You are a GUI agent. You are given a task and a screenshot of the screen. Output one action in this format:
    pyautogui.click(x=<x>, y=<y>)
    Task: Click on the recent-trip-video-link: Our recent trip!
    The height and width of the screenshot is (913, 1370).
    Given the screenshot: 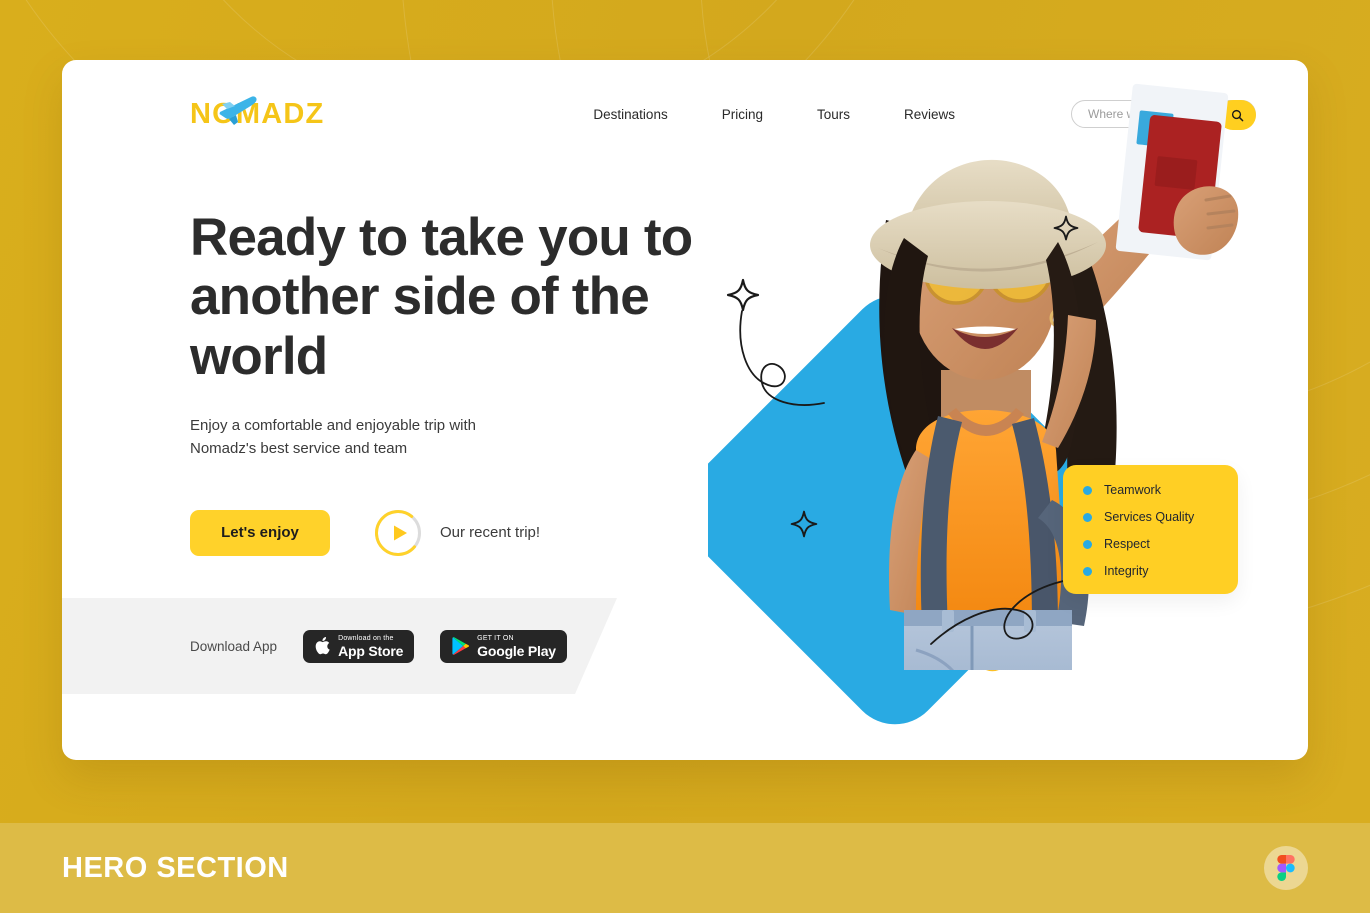 What is the action you would take?
    pyautogui.click(x=457, y=533)
    